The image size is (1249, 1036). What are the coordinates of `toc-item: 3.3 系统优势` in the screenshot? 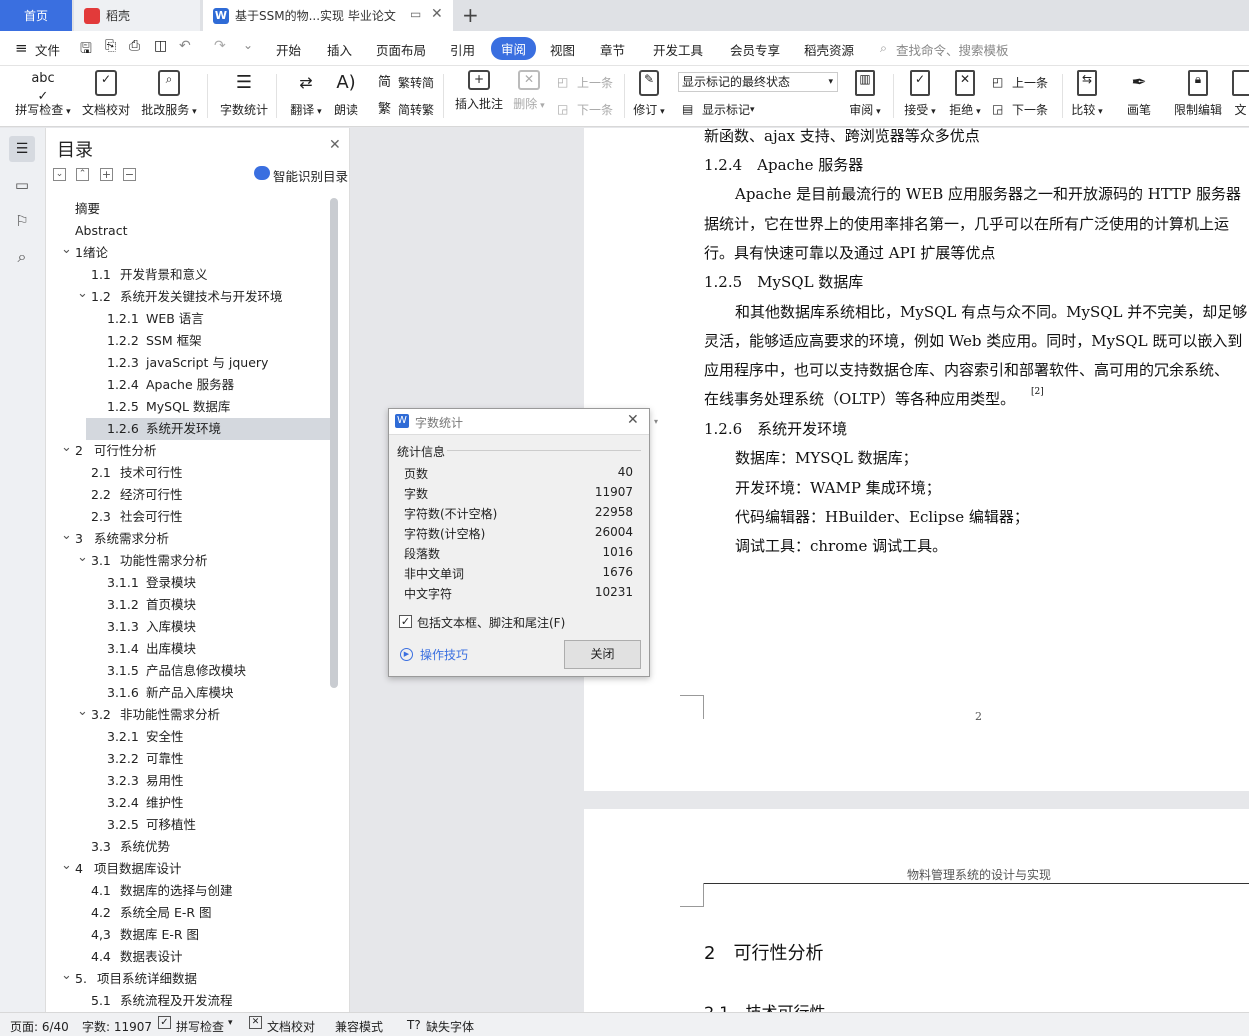 It's located at (188, 847).